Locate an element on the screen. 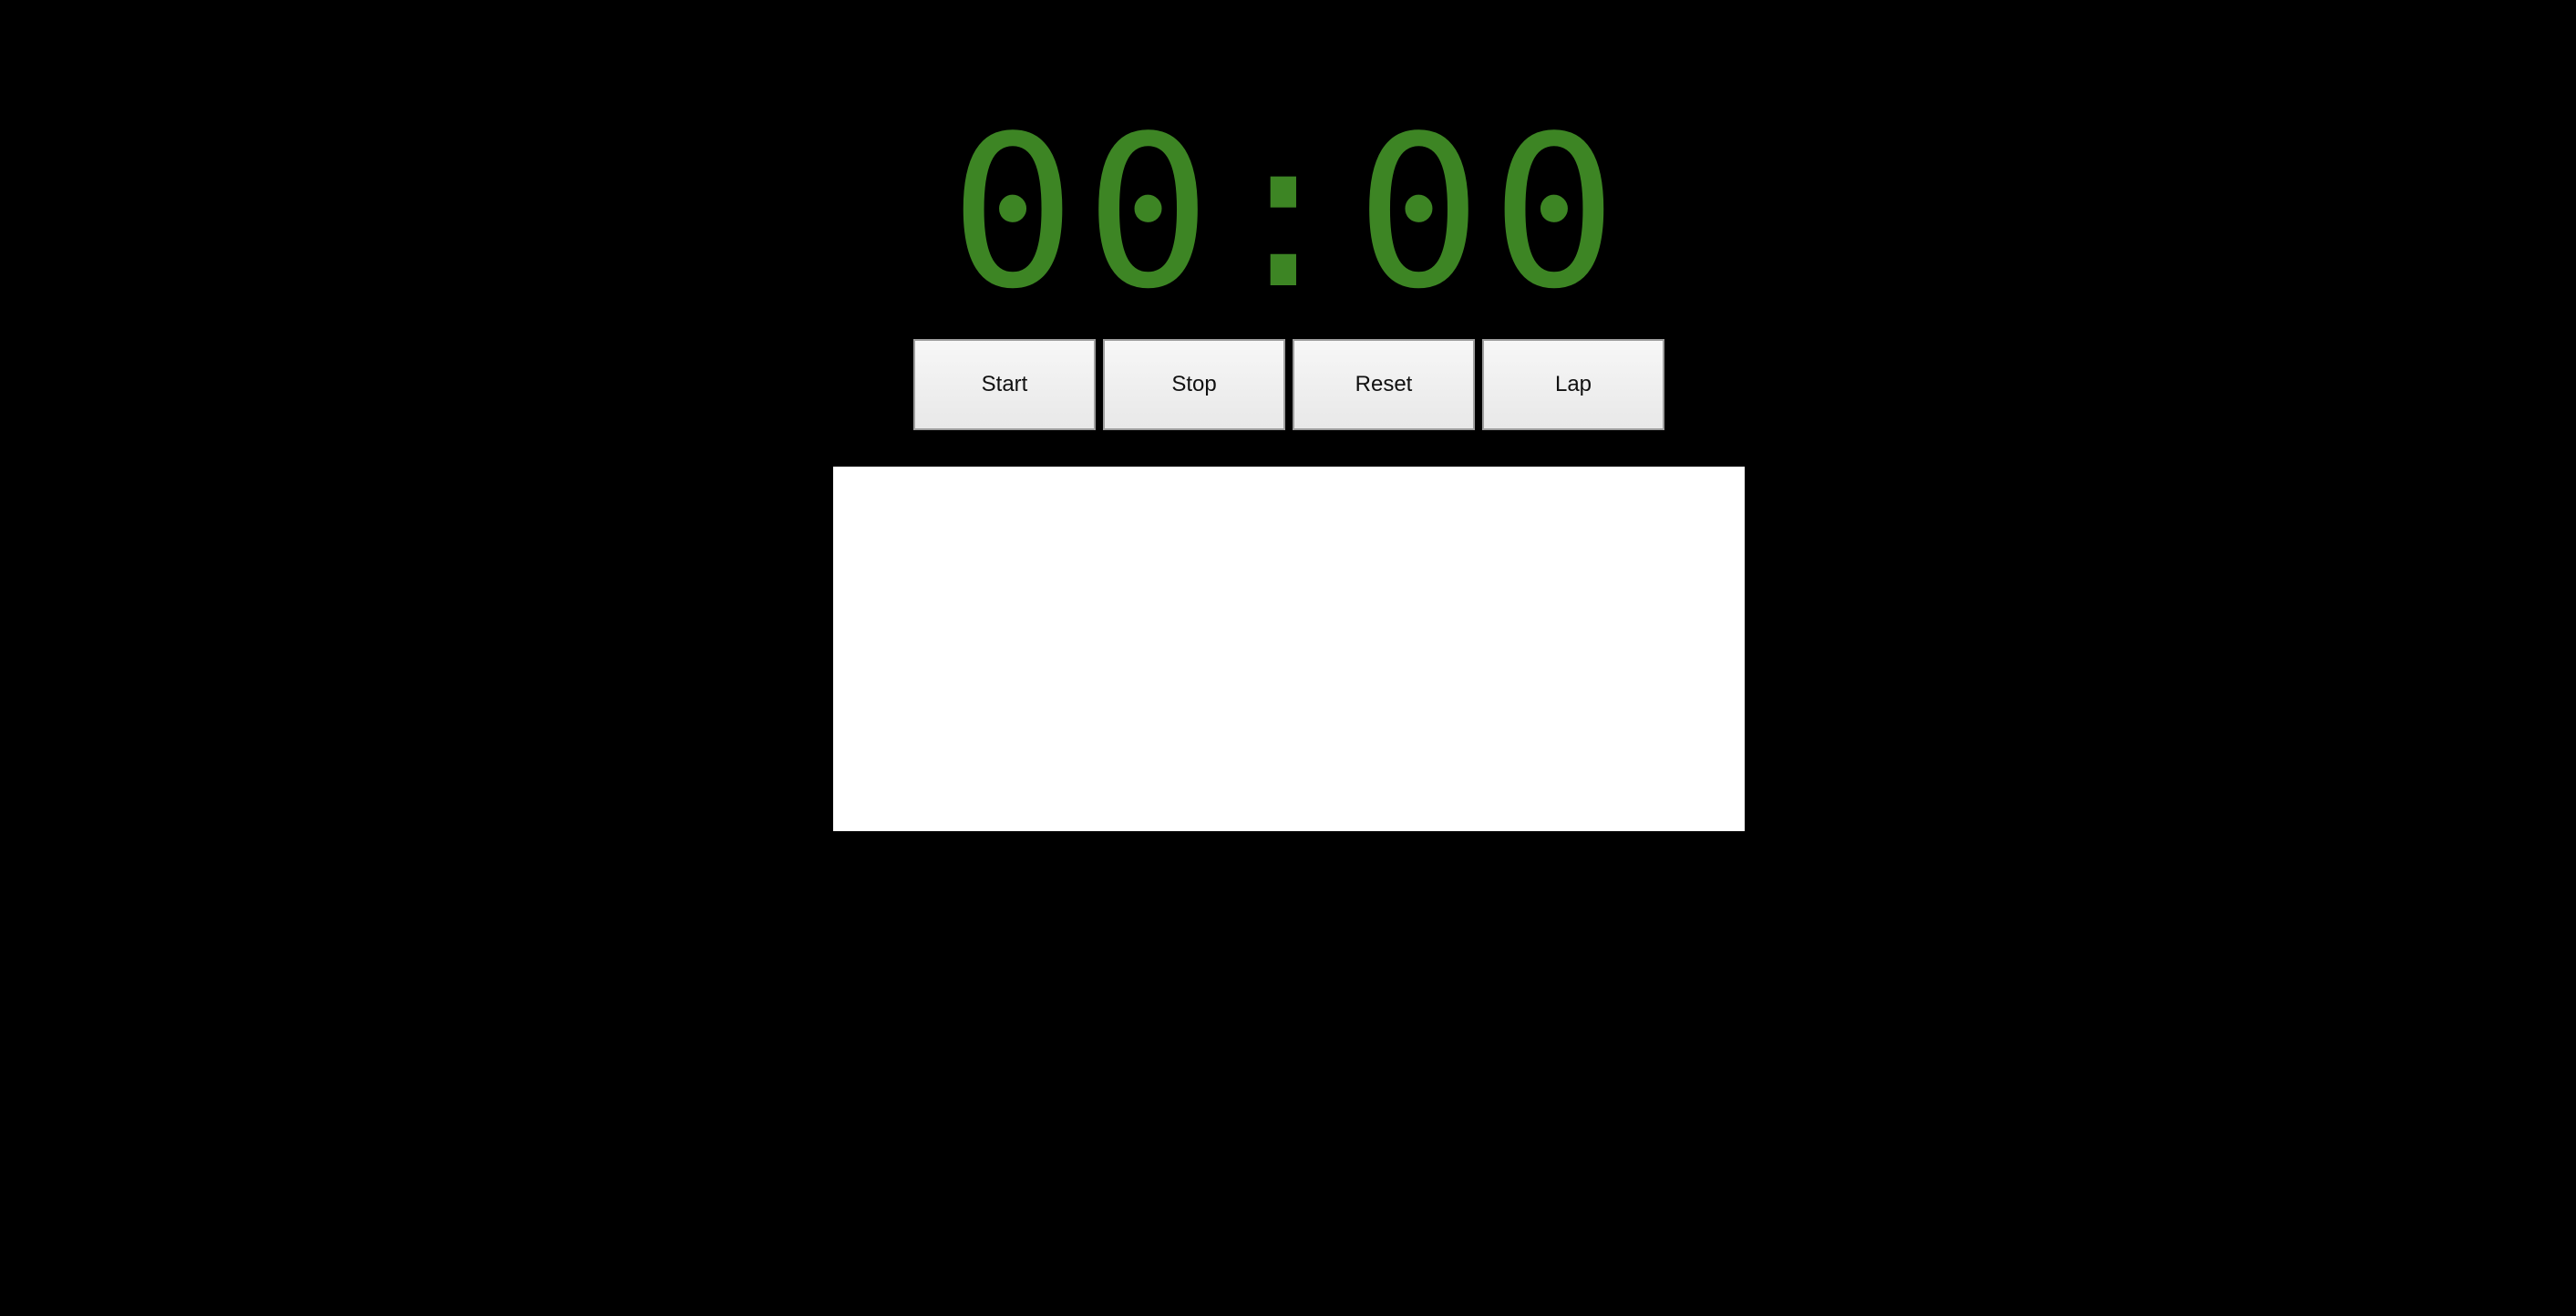  time-display: 00:00 is located at coordinates (1288, 213).